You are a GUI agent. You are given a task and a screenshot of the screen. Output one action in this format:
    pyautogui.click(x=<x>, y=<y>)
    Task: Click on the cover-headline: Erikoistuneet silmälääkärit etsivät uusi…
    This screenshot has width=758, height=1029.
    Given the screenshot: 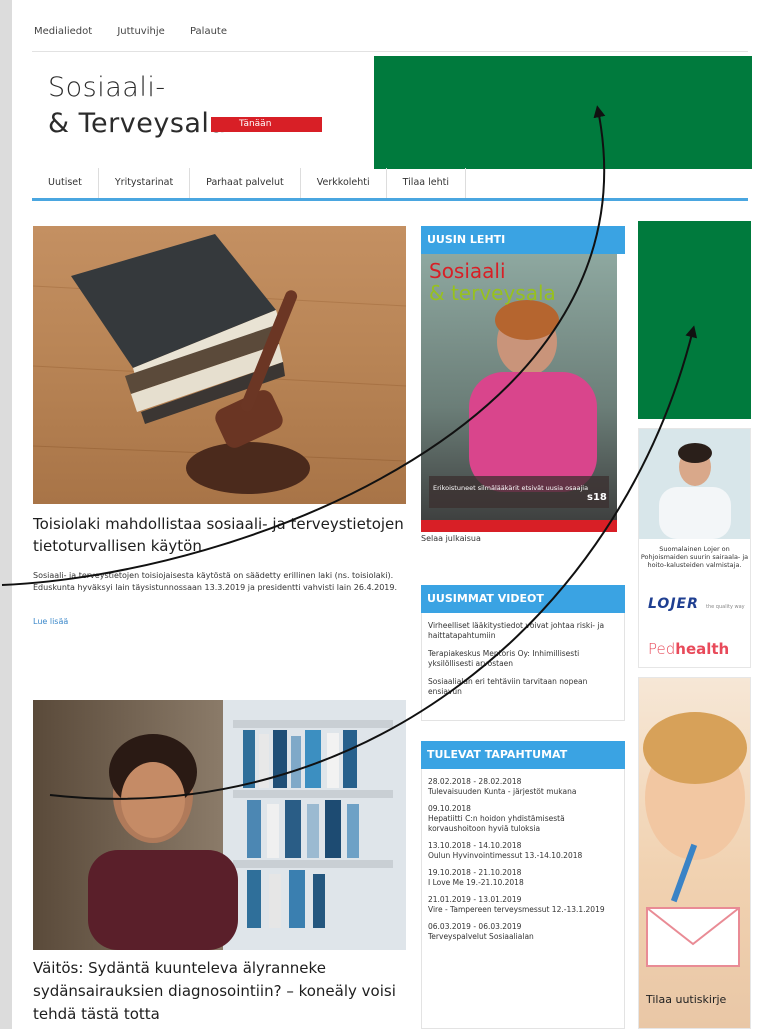 What is the action you would take?
    pyautogui.click(x=510, y=488)
    